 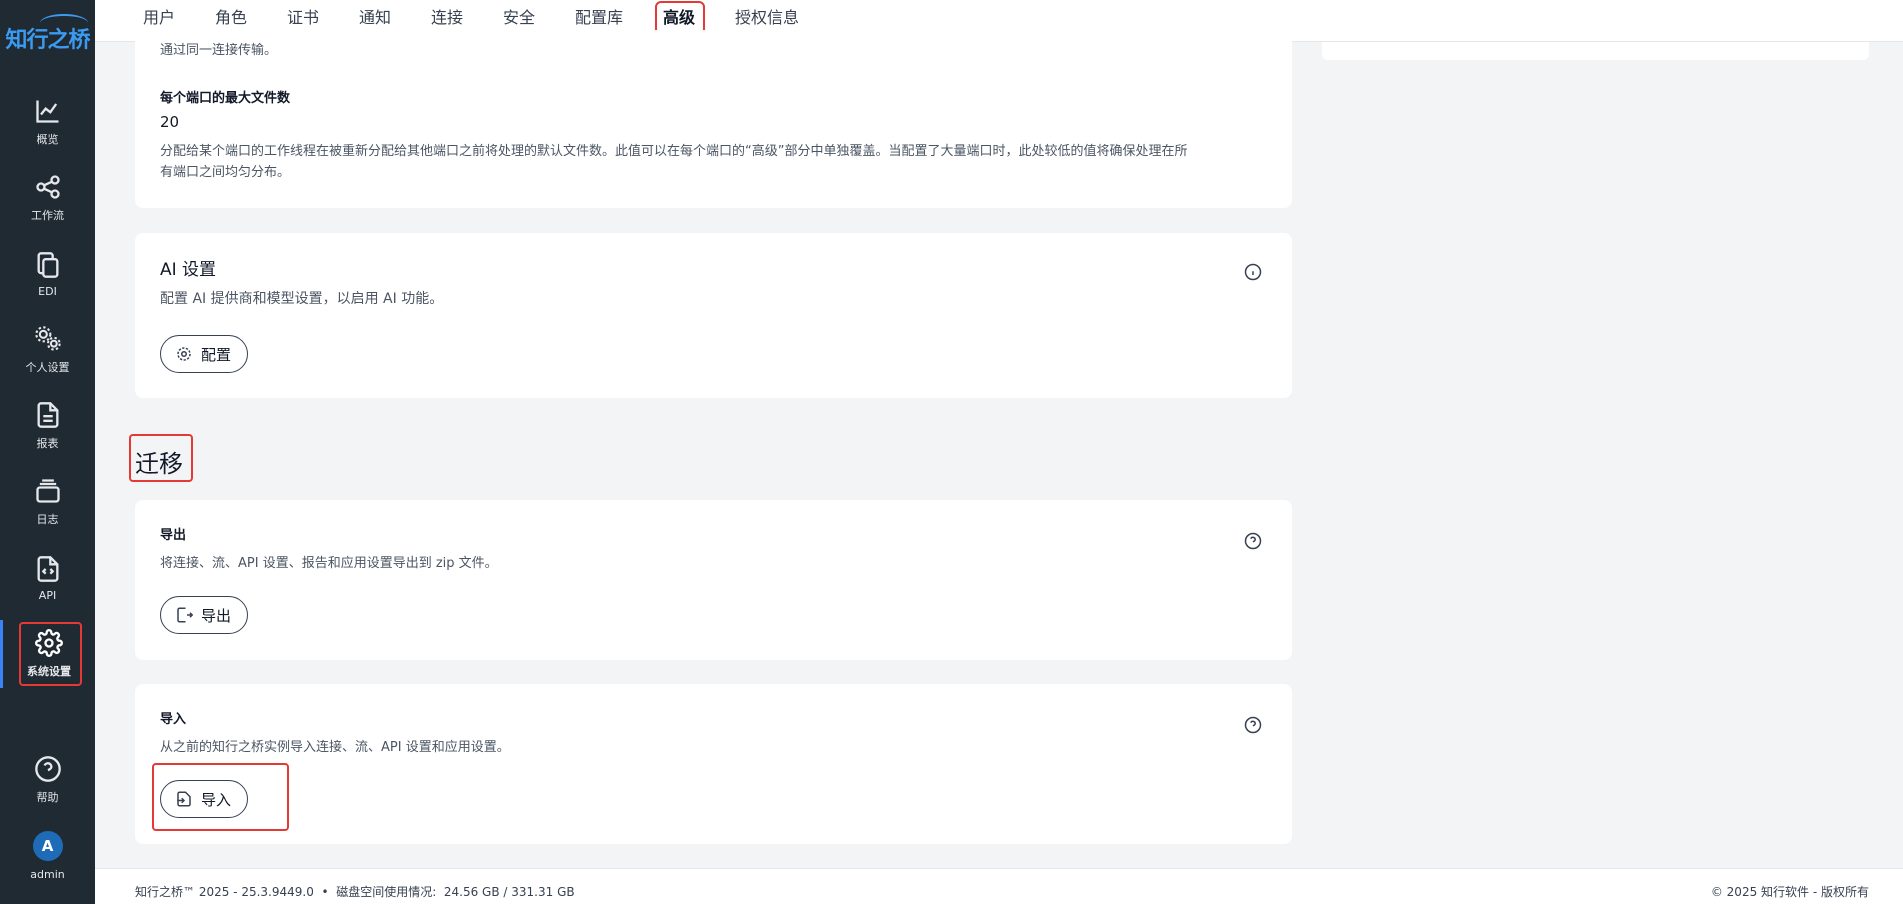 What do you see at coordinates (509, 892) in the screenshot?
I see `disk-usage-value: 24.56 GB / 331.31 GB` at bounding box center [509, 892].